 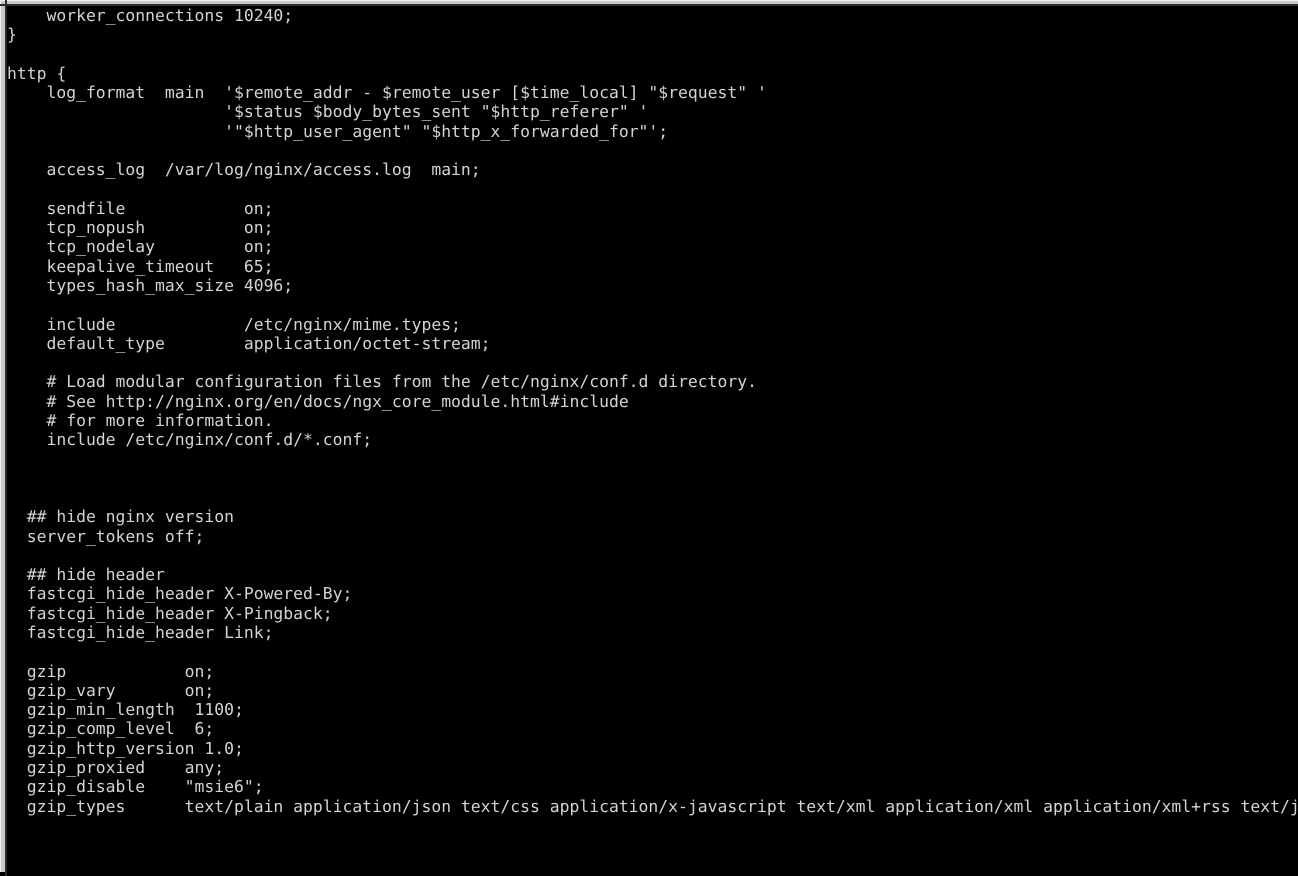 I want to click on window-chrome-highlight-left, so click(x=0, y=436).